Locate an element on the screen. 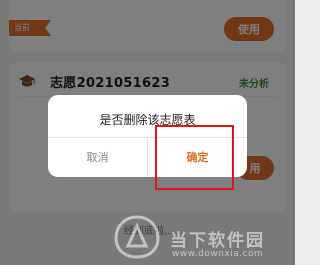  watermark-url: www.downxia.com is located at coordinates (218, 254).